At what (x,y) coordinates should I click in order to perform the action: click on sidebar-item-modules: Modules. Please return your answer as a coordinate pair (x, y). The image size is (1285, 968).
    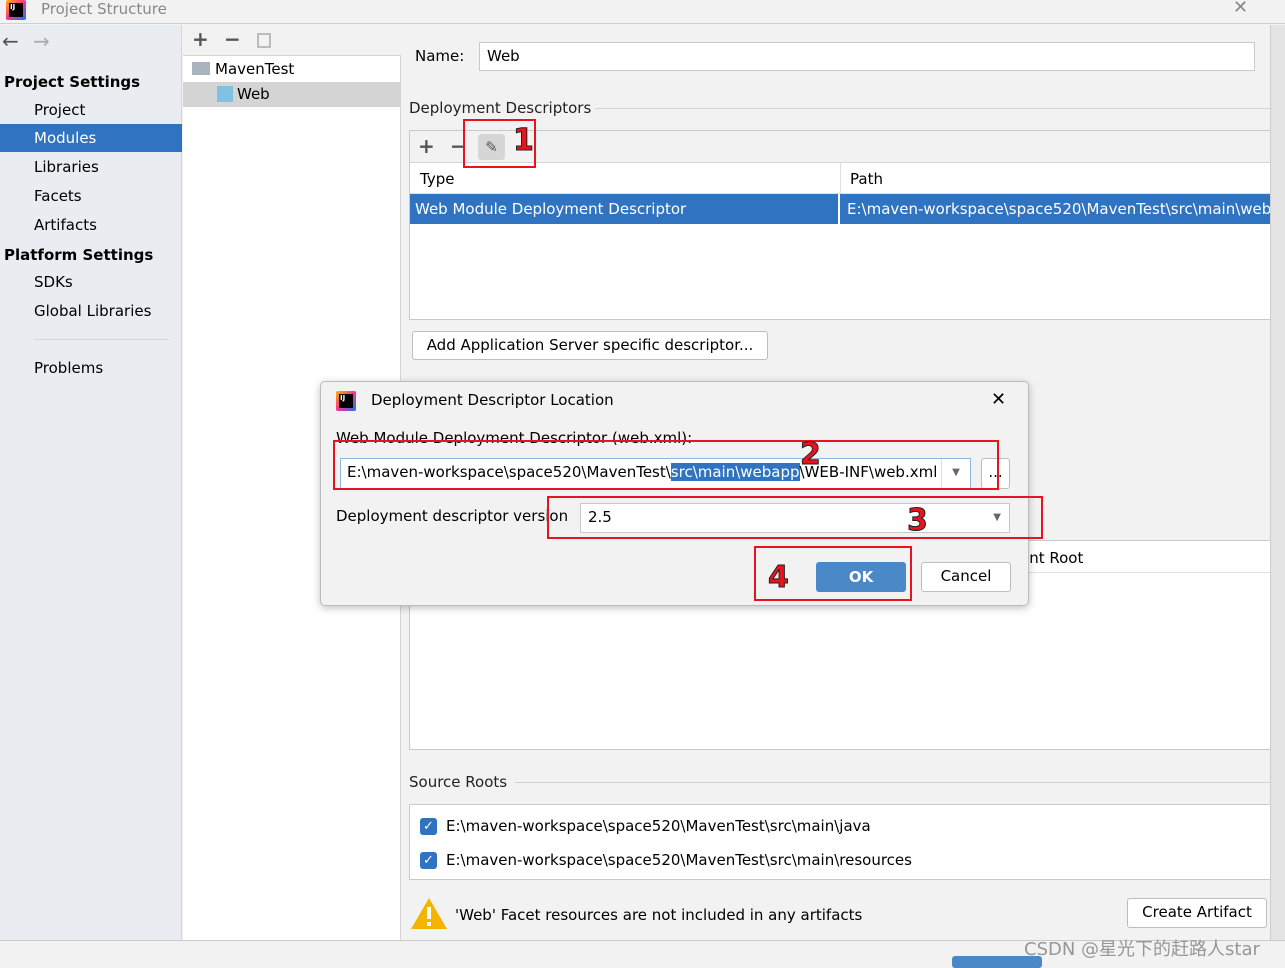
    Looking at the image, I should click on (91, 138).